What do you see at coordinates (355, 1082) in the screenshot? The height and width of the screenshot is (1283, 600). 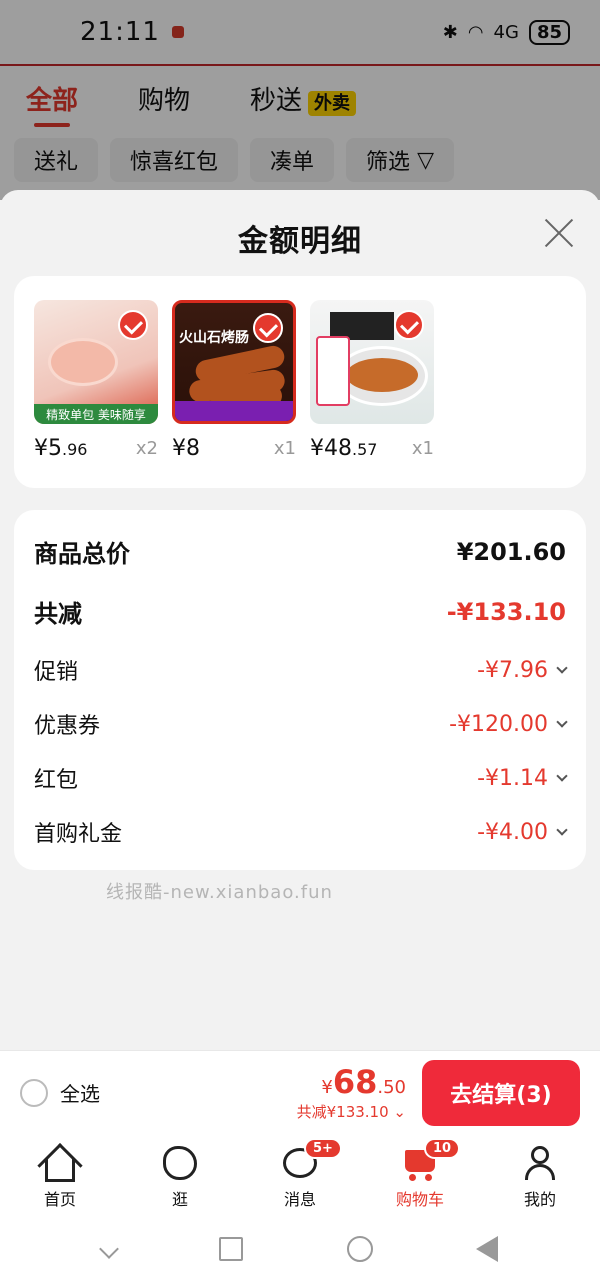 I see `pay-int: 68` at bounding box center [355, 1082].